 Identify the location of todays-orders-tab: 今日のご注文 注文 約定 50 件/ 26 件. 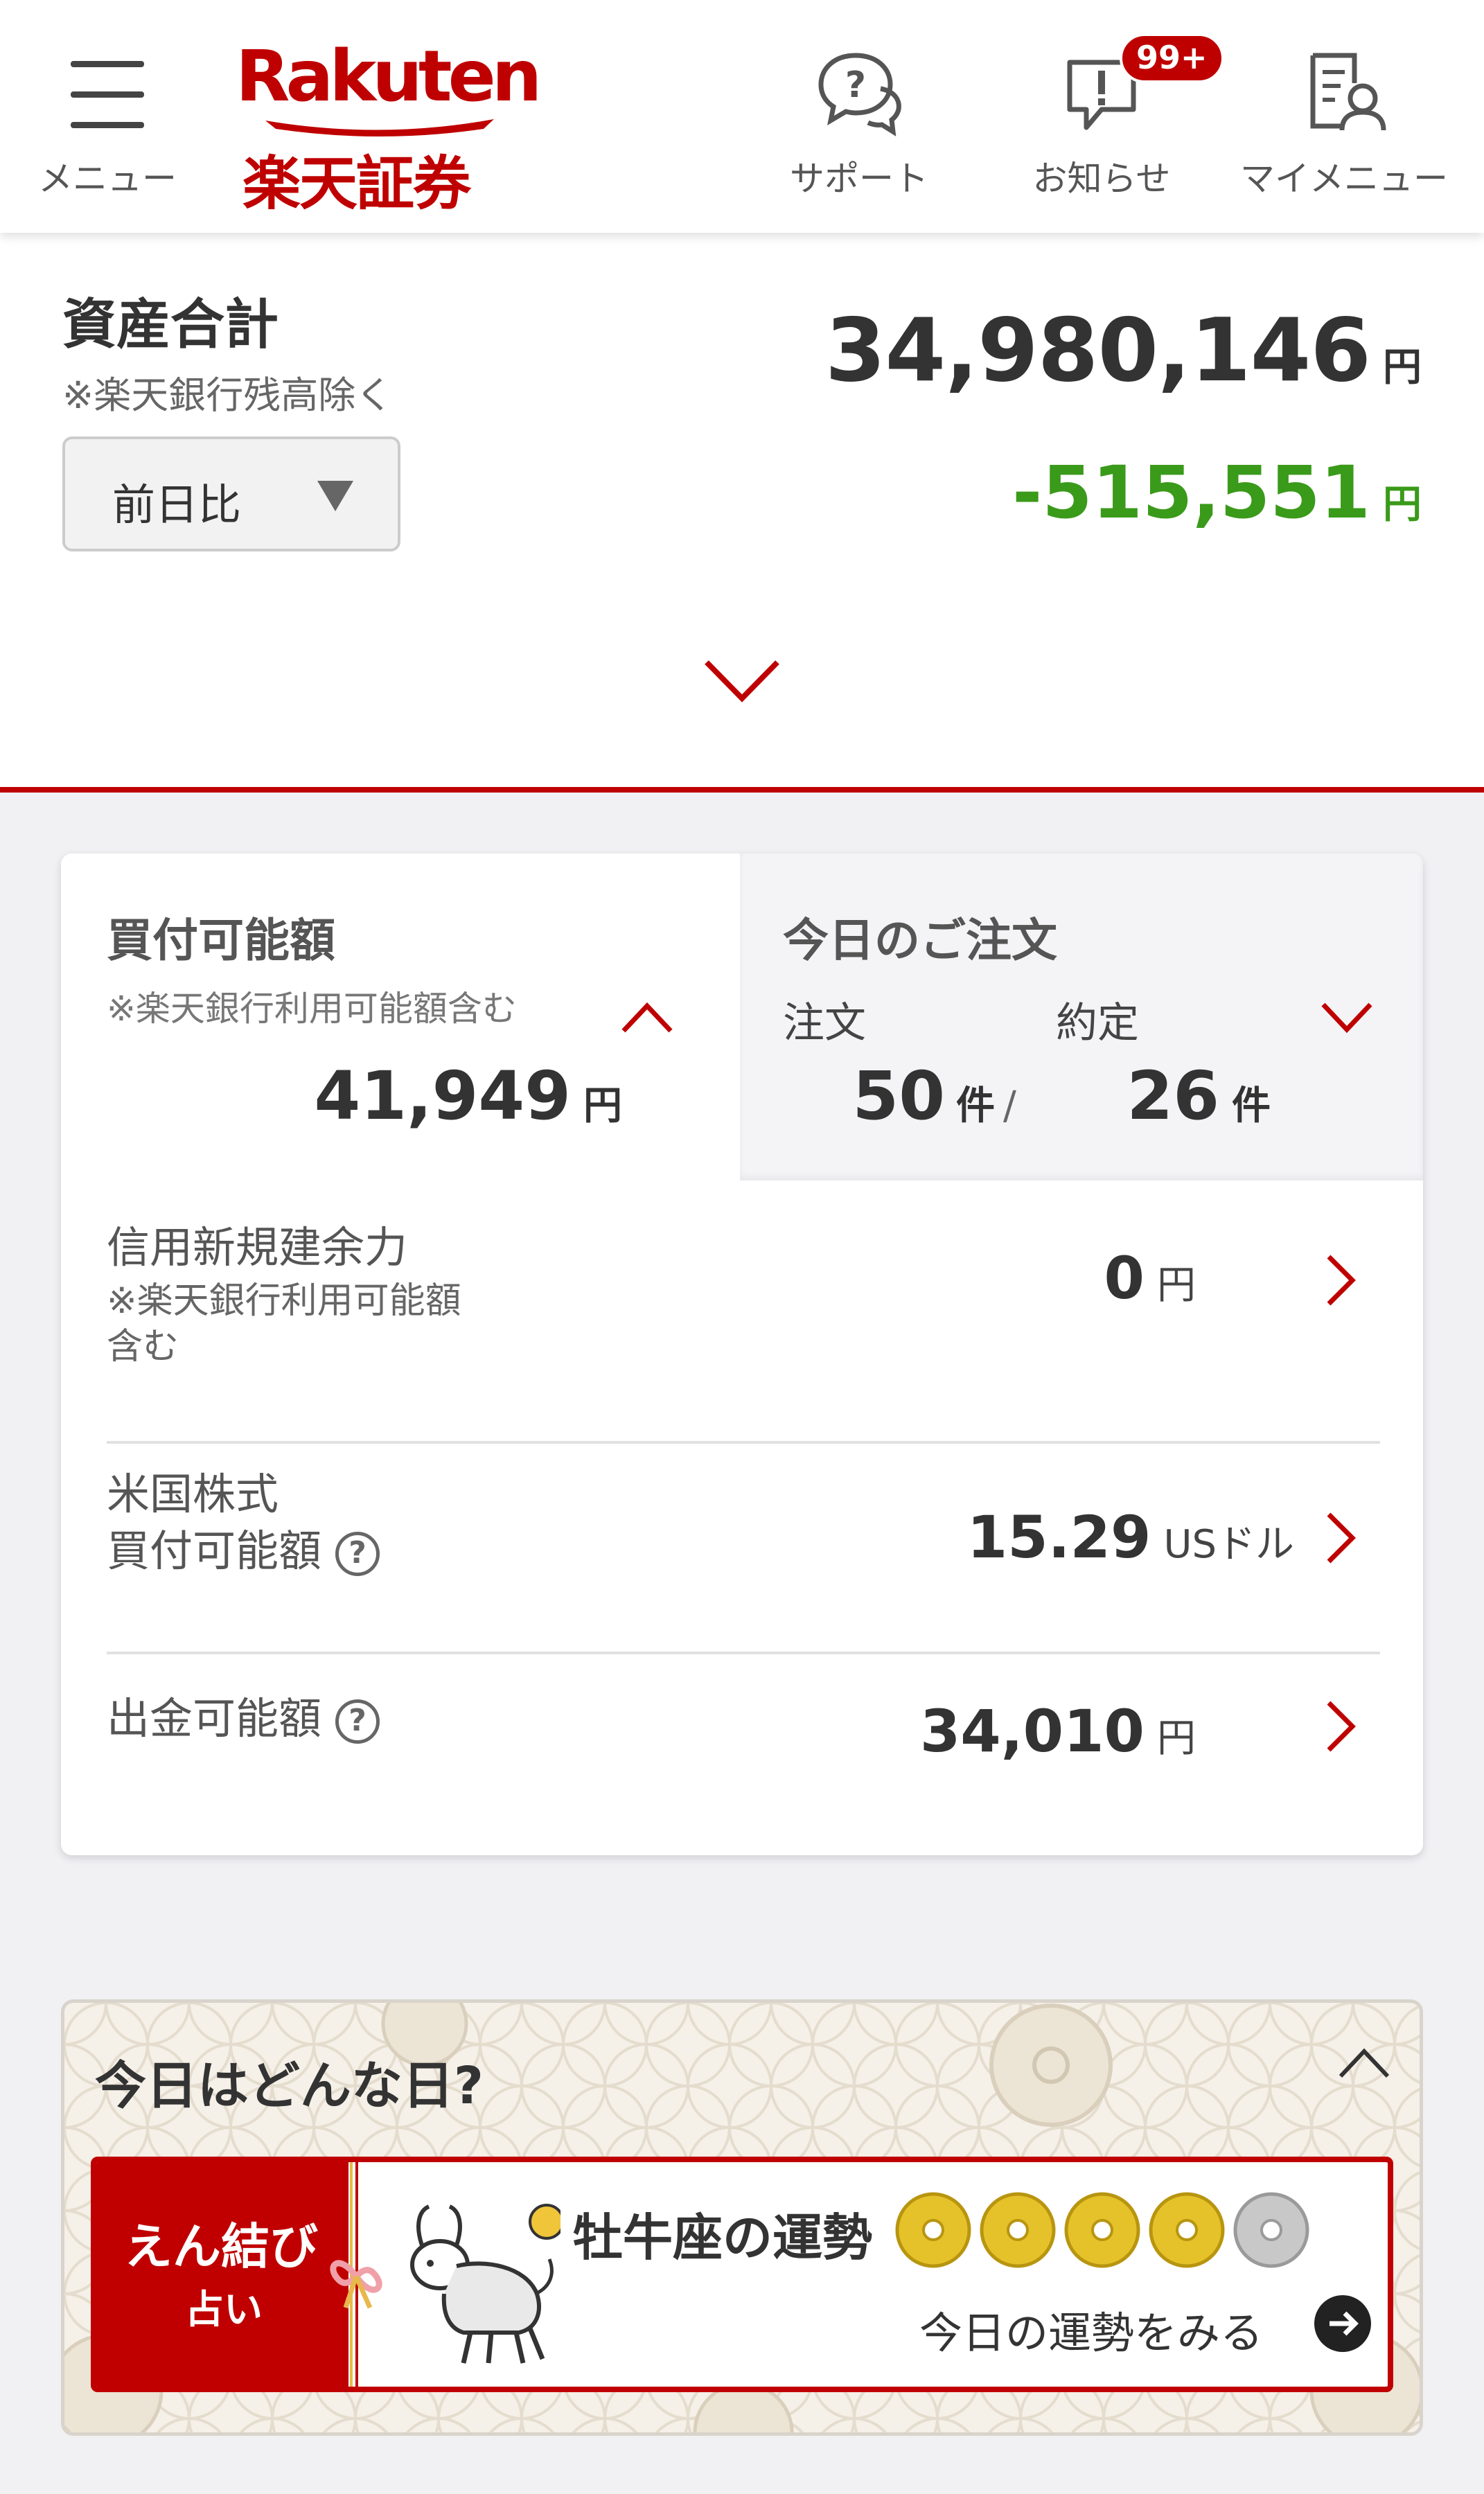
(1081, 1017).